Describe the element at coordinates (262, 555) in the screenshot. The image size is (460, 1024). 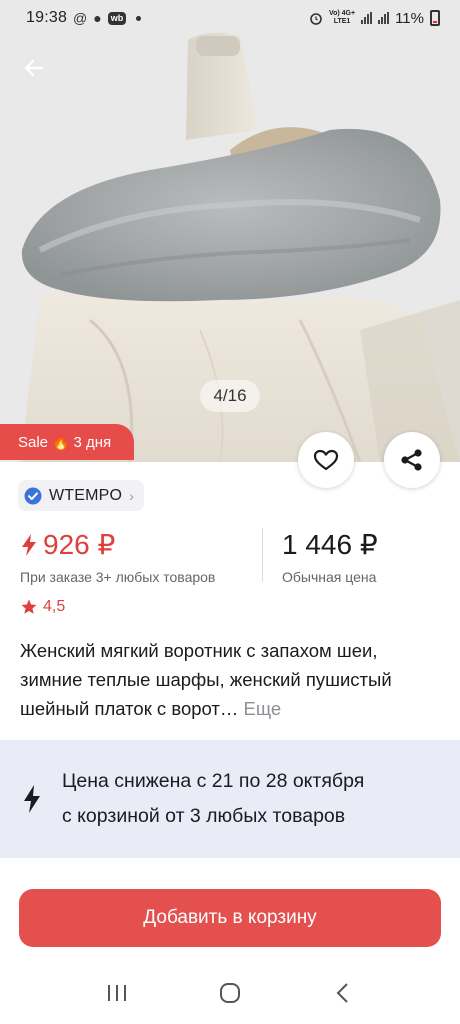
I see `price-divider` at that location.